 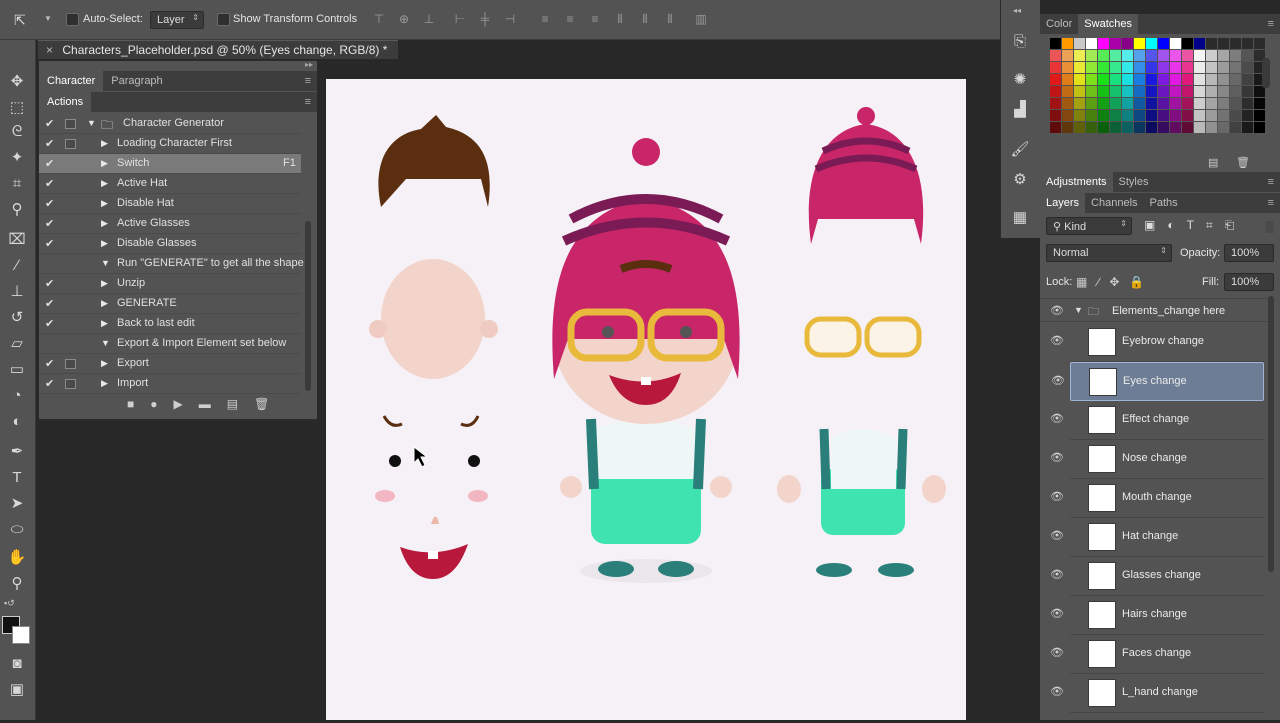 What do you see at coordinates (17, 689) in the screenshot?
I see `screen-mode-icon: ▣` at bounding box center [17, 689].